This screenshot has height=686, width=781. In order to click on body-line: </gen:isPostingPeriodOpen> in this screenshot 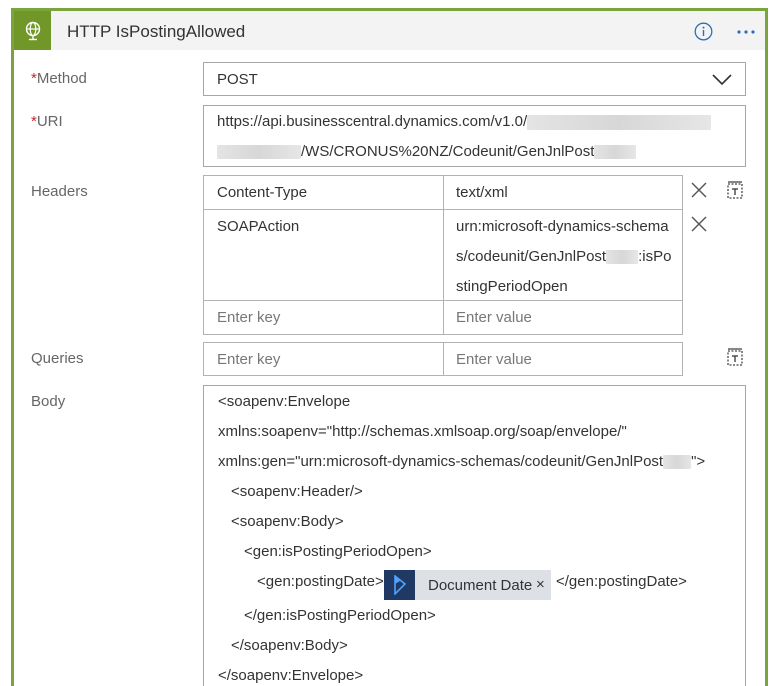, I will do `click(340, 615)`.